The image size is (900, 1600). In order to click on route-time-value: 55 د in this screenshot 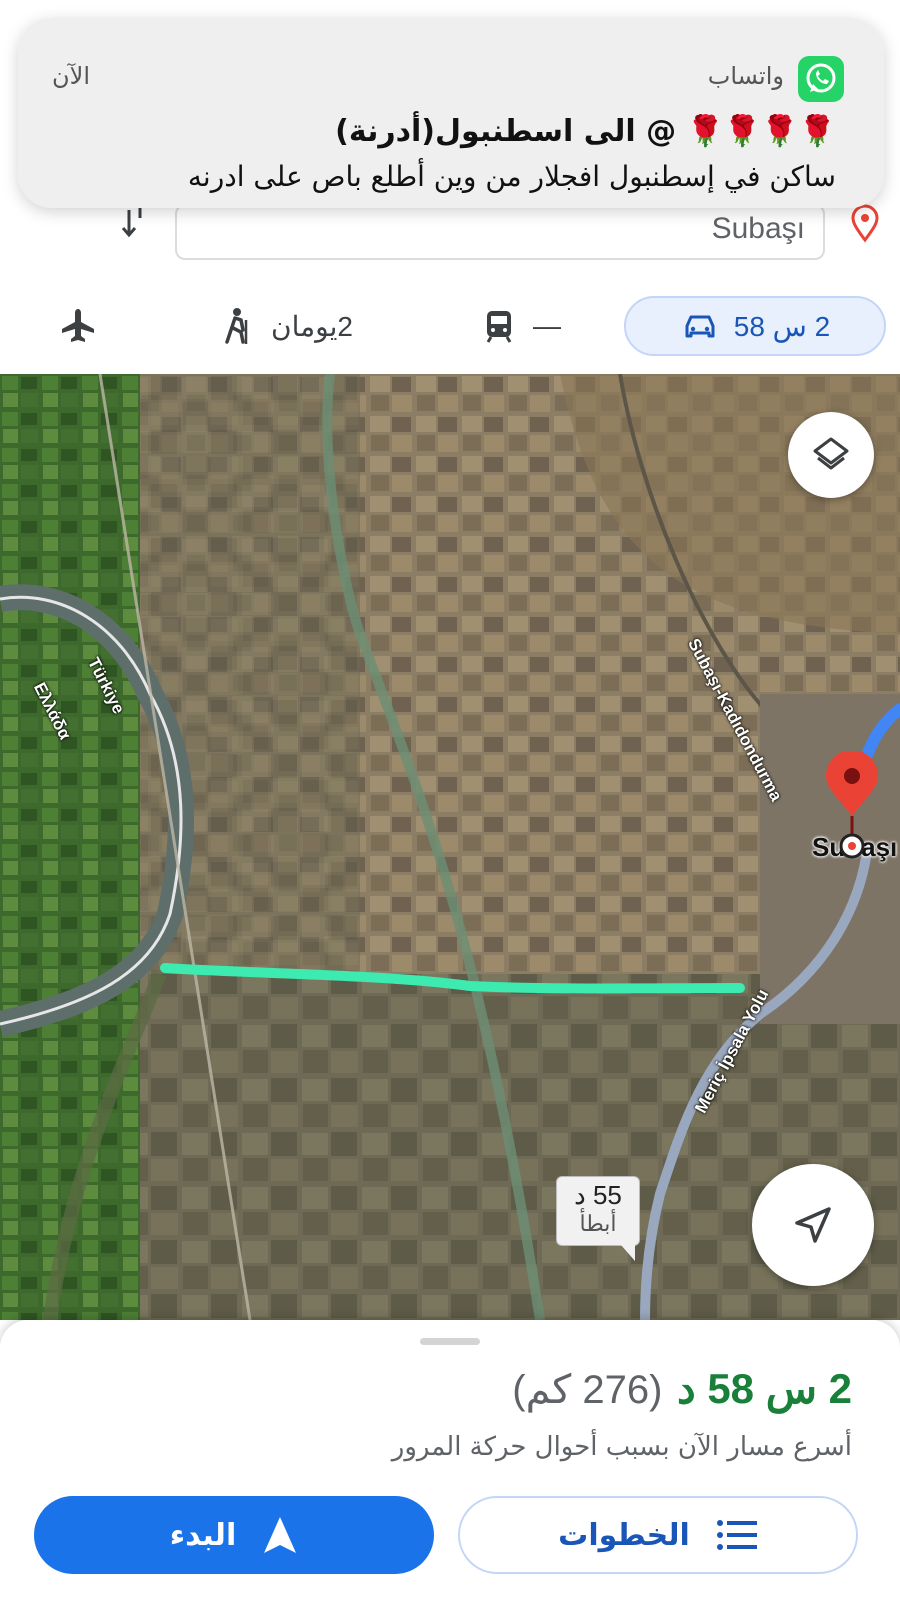, I will do `click(598, 1195)`.